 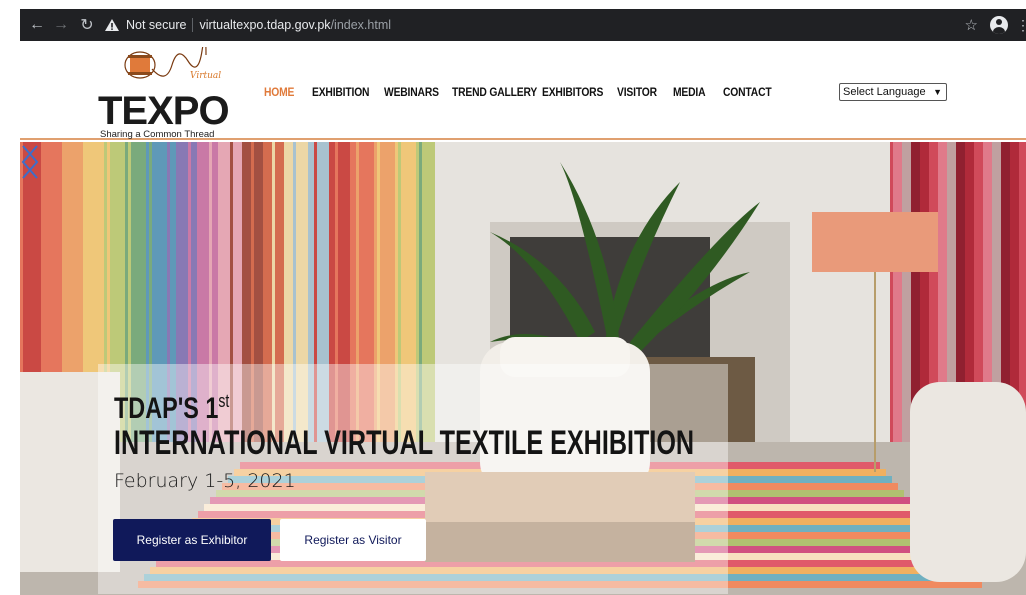 I want to click on logo-tagline: Sharing a Common Thread, so click(x=157, y=134).